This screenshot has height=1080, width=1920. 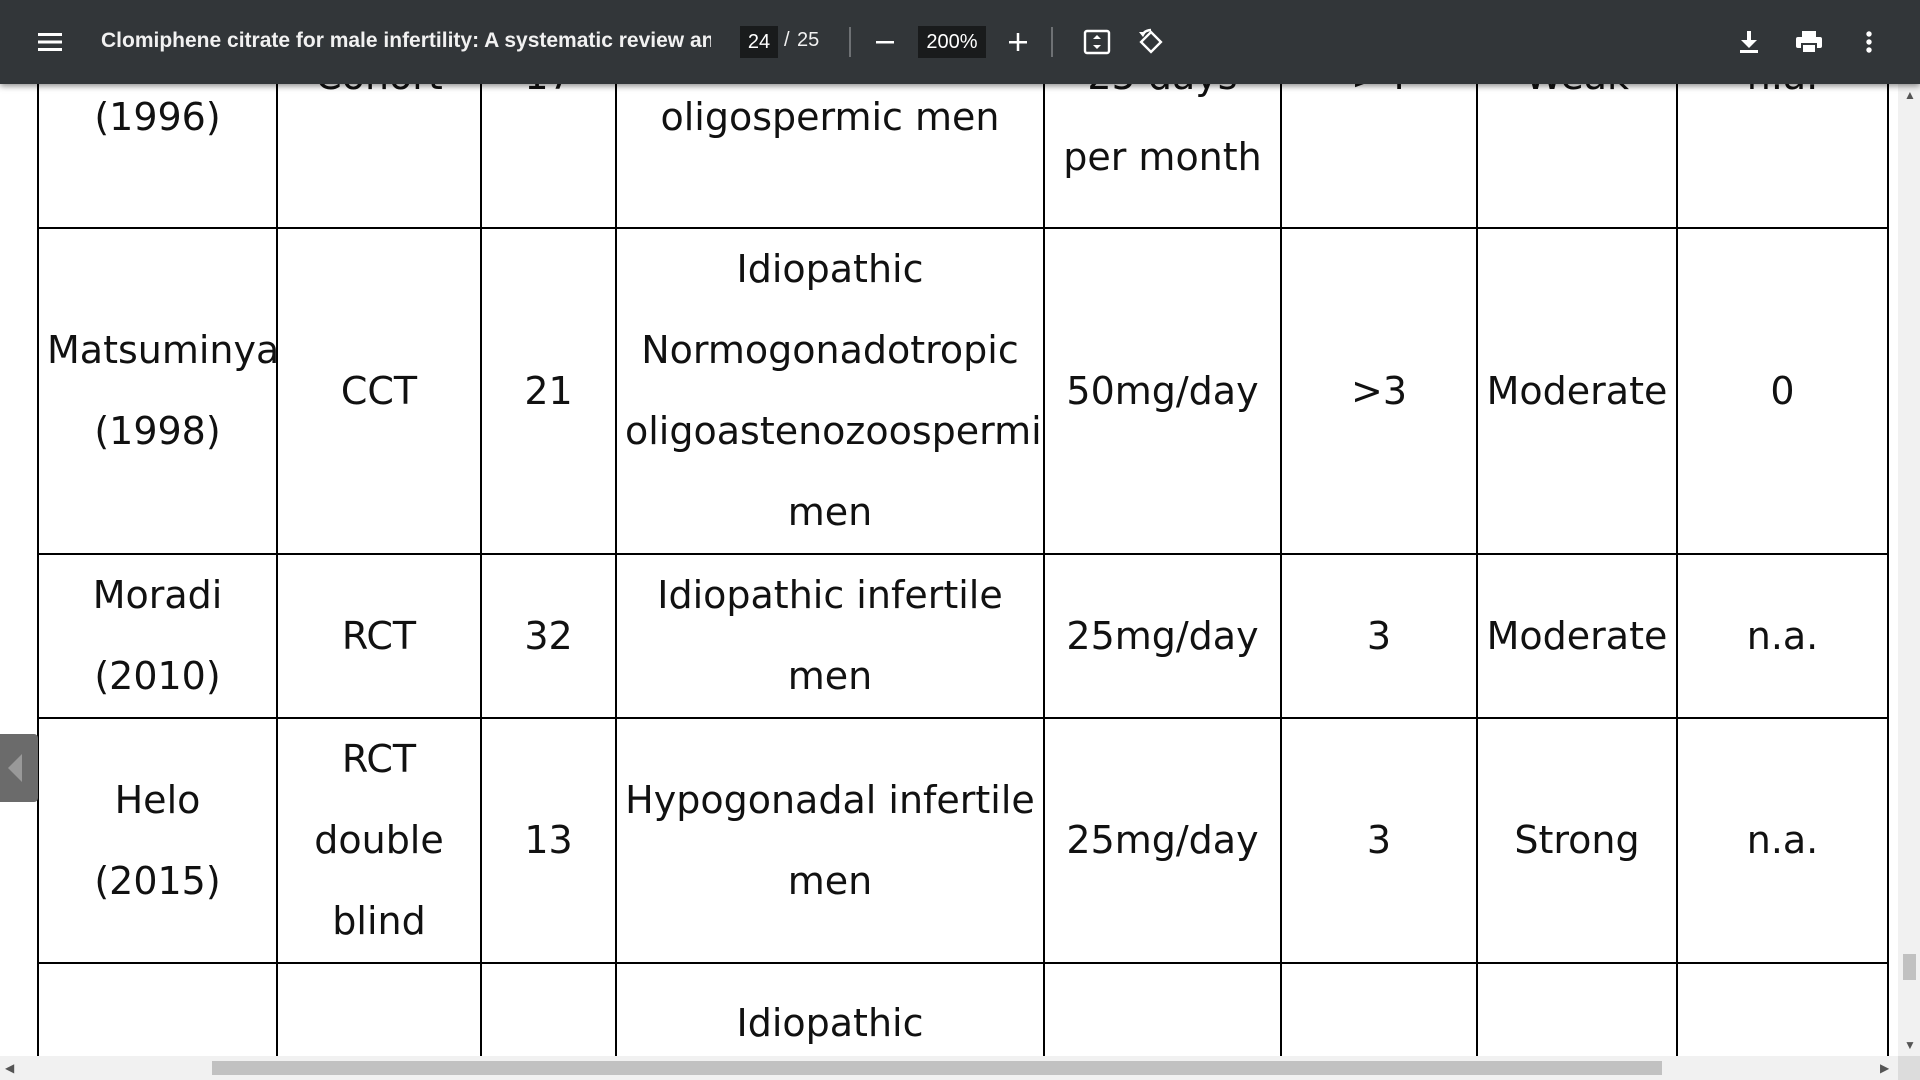 What do you see at coordinates (830, 1009) in the screenshot?
I see `table-cell: Idiopathic` at bounding box center [830, 1009].